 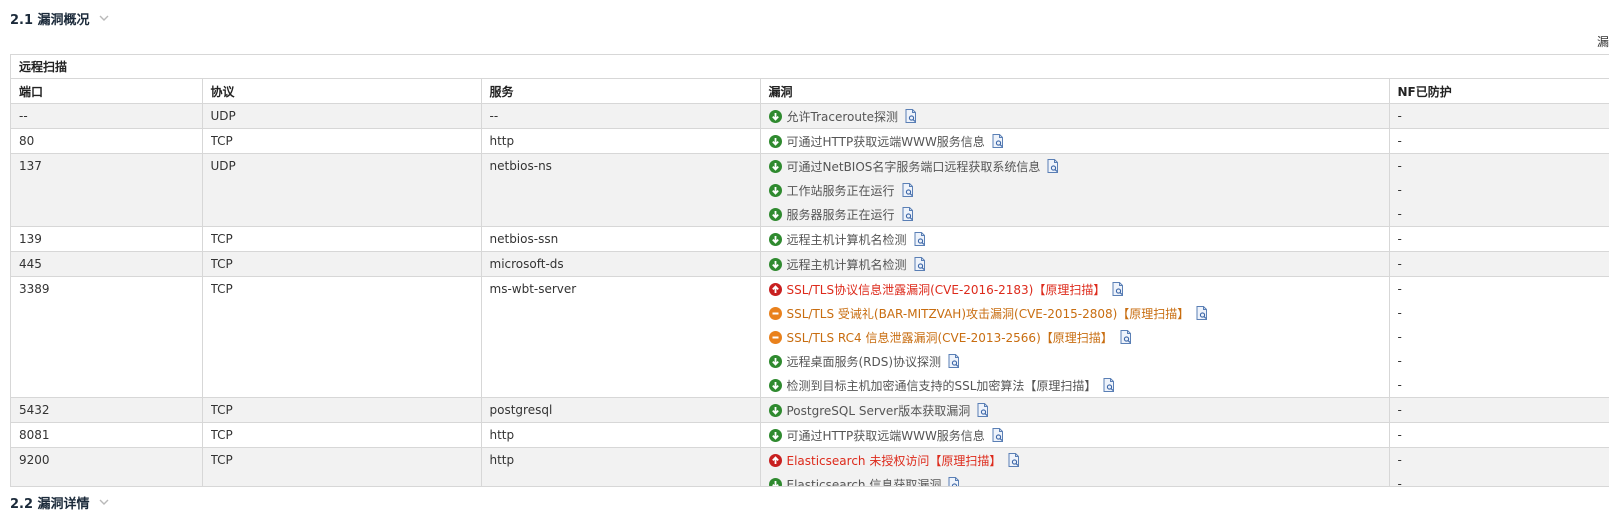 I want to click on service-cell: netbios-ns, so click(x=620, y=190).